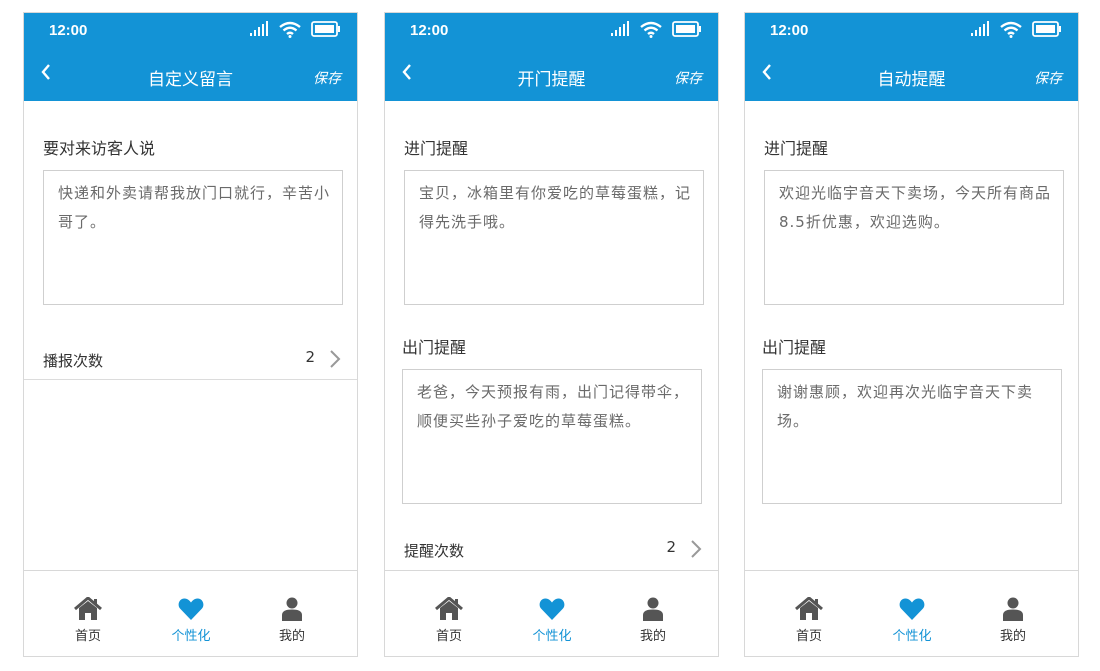 The image size is (1100, 671). Describe the element at coordinates (911, 80) in the screenshot. I see `page-title: 自动提醒` at that location.